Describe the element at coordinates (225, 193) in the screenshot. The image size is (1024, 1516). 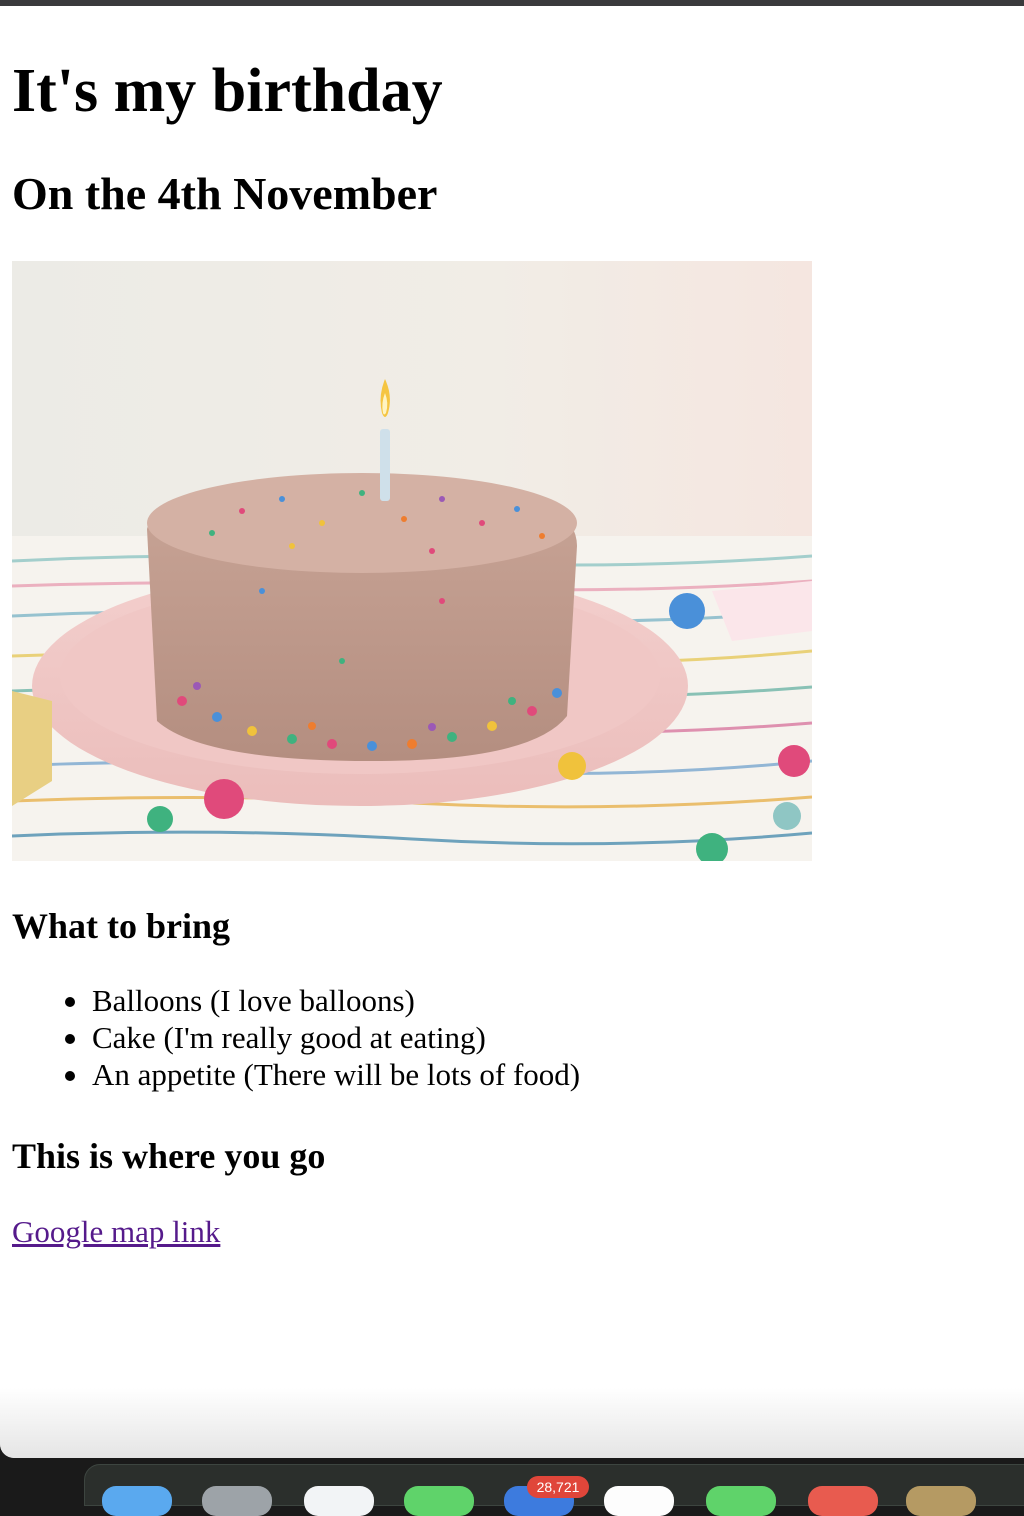
I see `page-subtitle: On the 4th November` at that location.